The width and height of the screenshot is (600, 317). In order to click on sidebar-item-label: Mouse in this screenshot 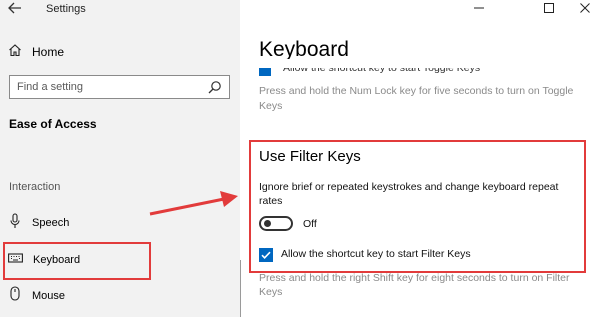, I will do `click(49, 296)`.